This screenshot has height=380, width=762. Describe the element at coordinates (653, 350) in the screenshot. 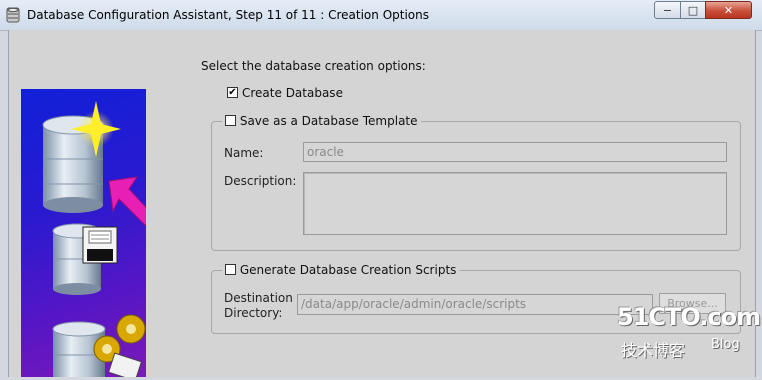

I see `watermark-tagline: 技术博客` at that location.